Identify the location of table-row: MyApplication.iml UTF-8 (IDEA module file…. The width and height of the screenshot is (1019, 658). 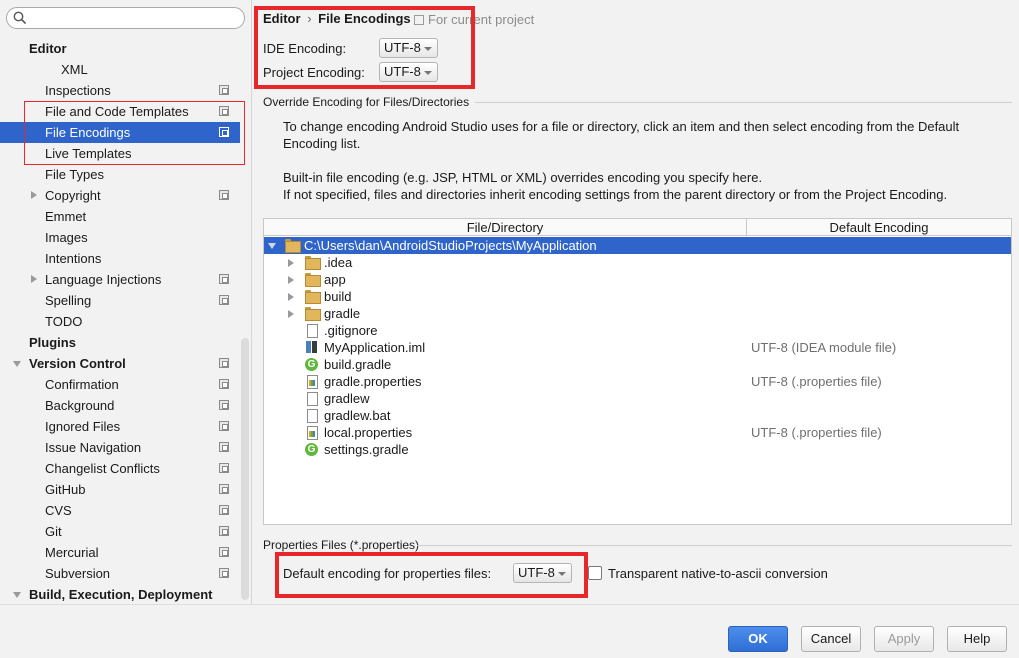
(637, 347).